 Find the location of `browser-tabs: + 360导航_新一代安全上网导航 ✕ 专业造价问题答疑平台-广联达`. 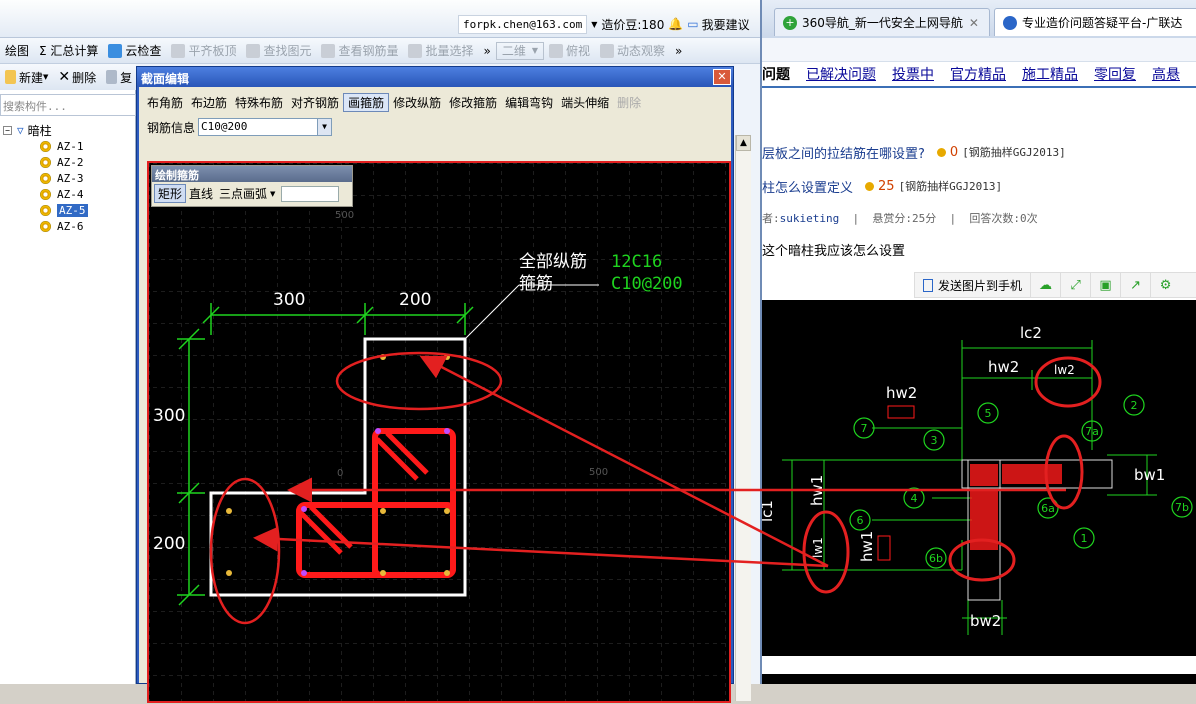

browser-tabs: + 360导航_新一代安全上网导航 ✕ 专业造价问题答疑平台-广联达 is located at coordinates (979, 19).